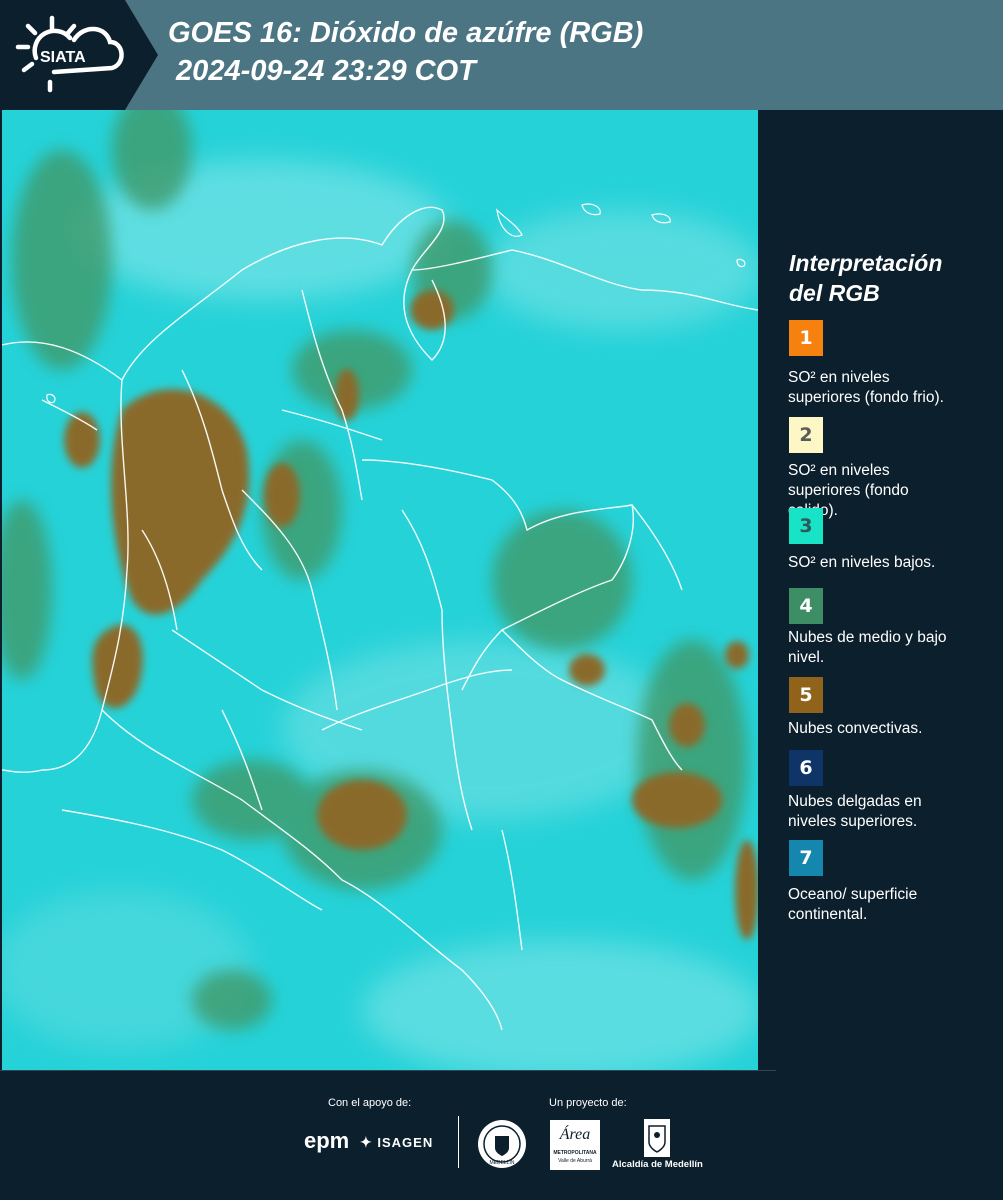 The image size is (1003, 1200). I want to click on siata-logo-icon: SIATA, so click(69, 54).